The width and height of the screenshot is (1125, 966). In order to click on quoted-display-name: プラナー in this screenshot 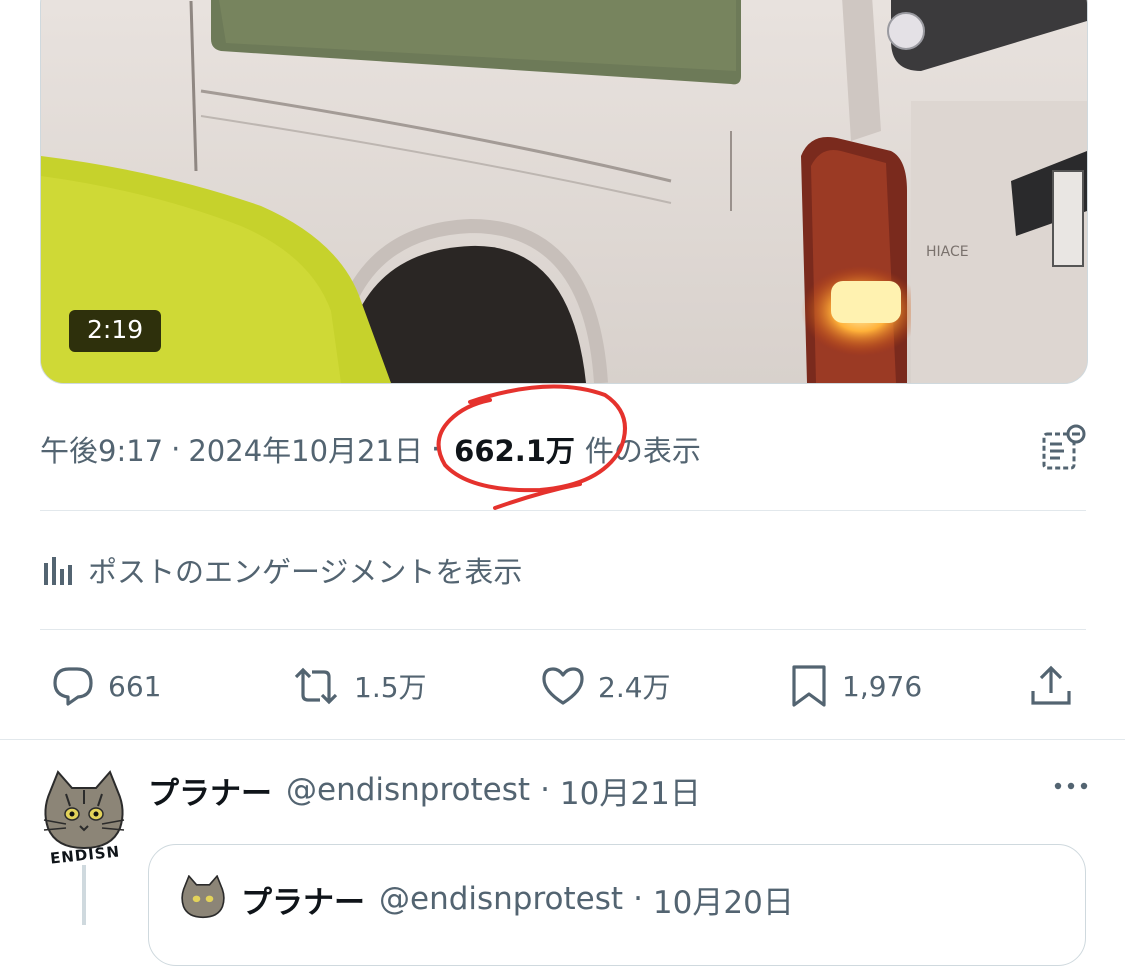, I will do `click(303, 902)`.